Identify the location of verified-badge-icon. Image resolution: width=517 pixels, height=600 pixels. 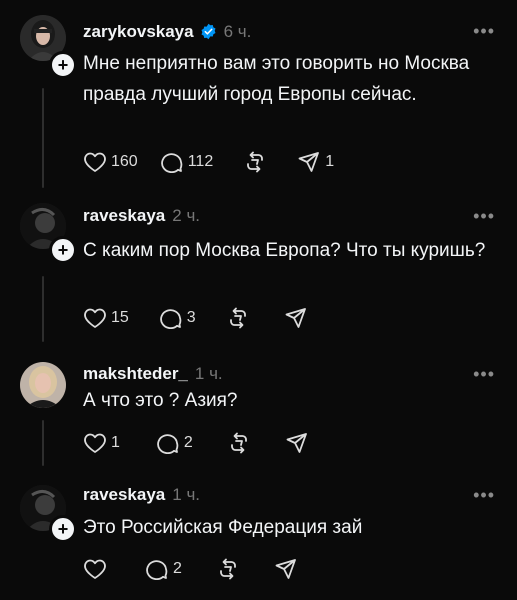
(208, 31).